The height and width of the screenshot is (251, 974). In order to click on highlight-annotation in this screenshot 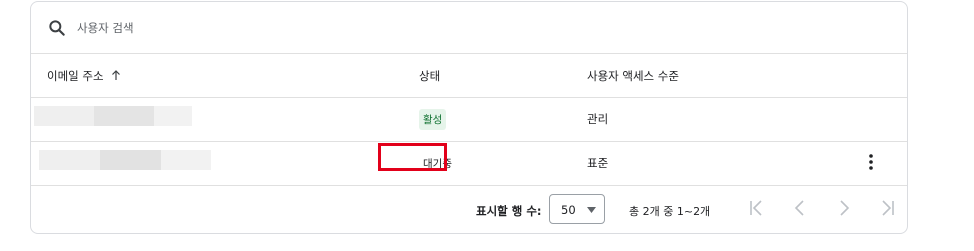, I will do `click(412, 157)`.